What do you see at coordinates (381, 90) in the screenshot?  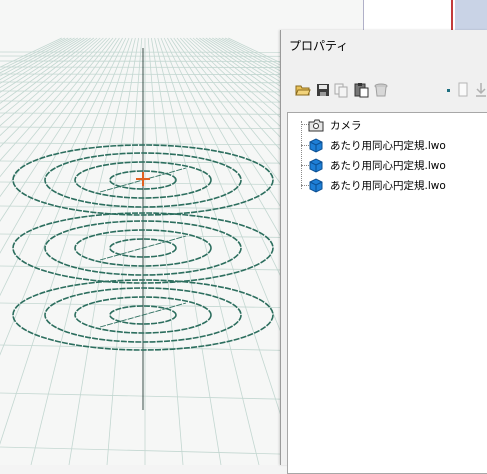 I see `delete-icon` at bounding box center [381, 90].